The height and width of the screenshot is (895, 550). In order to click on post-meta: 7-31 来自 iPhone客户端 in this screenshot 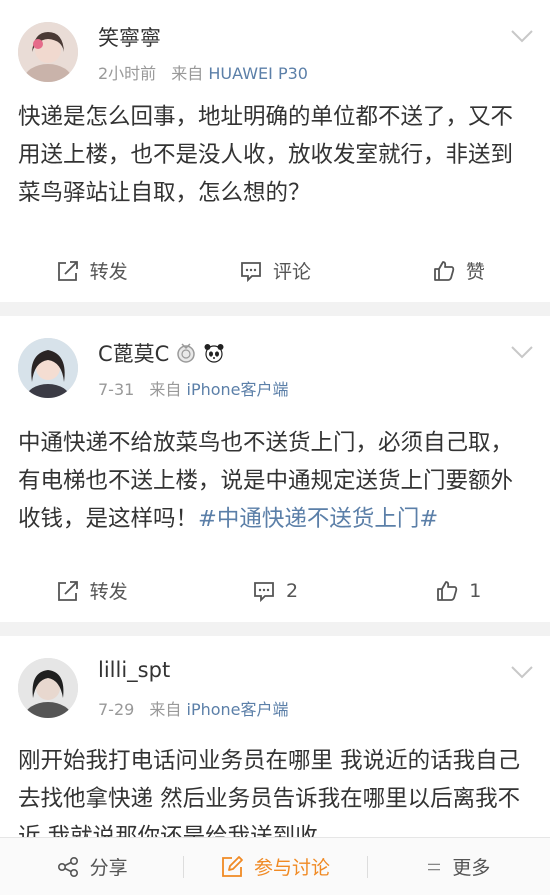, I will do `click(193, 388)`.